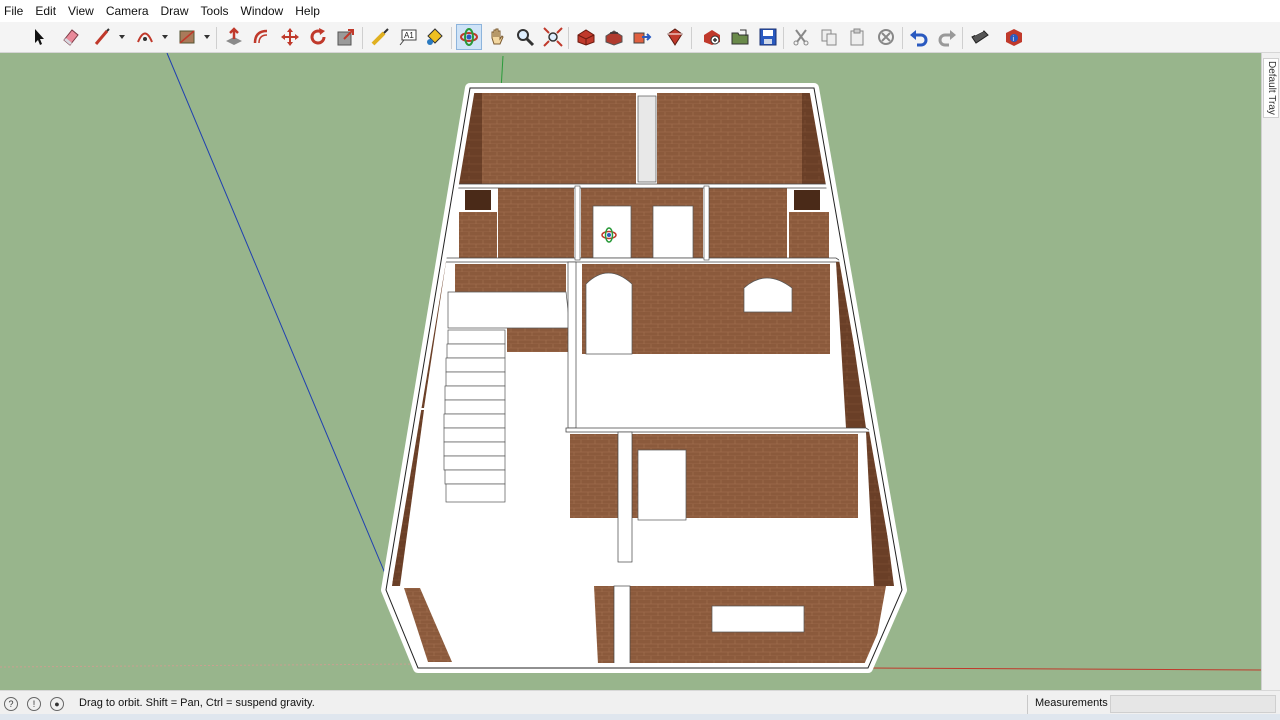 Image resolution: width=1280 pixels, height=720 pixels. What do you see at coordinates (801, 37) in the screenshot?
I see `cut-button` at bounding box center [801, 37].